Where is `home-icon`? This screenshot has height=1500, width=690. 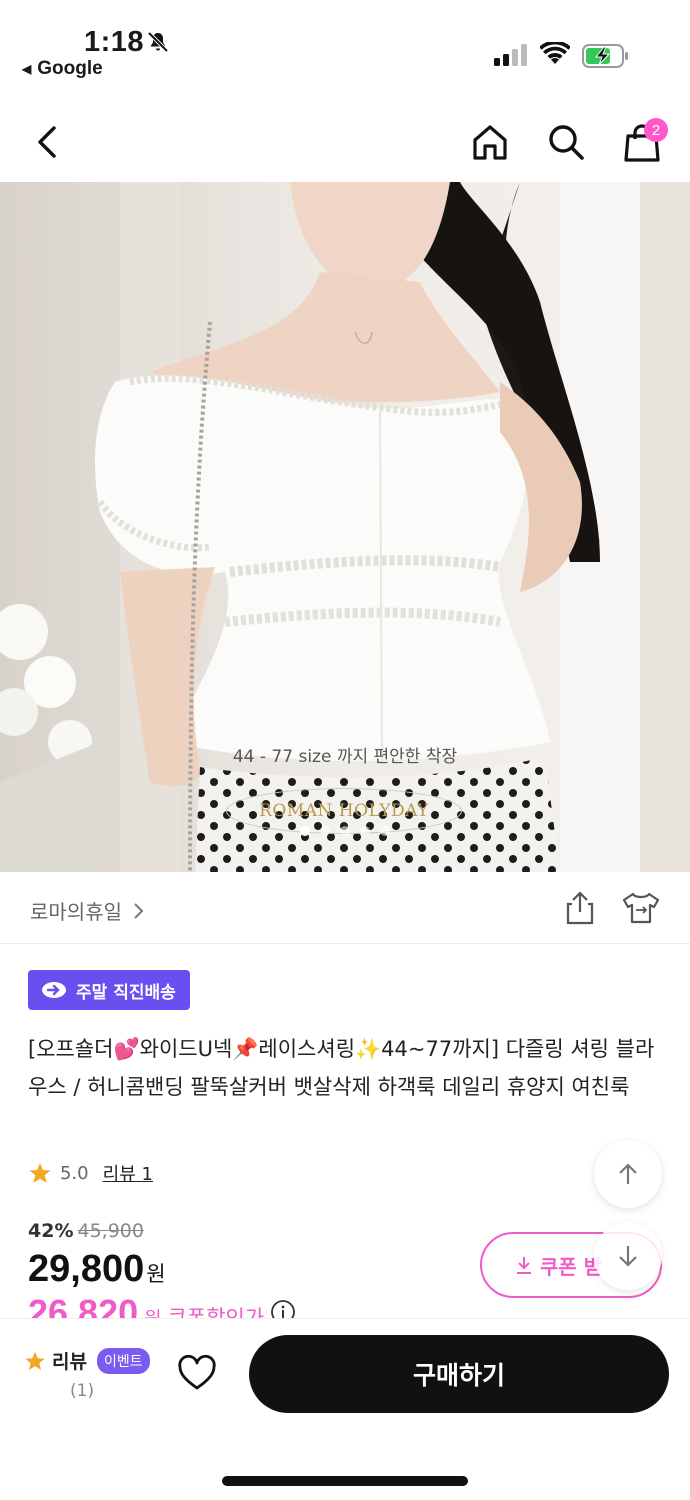
home-icon is located at coordinates (490, 142).